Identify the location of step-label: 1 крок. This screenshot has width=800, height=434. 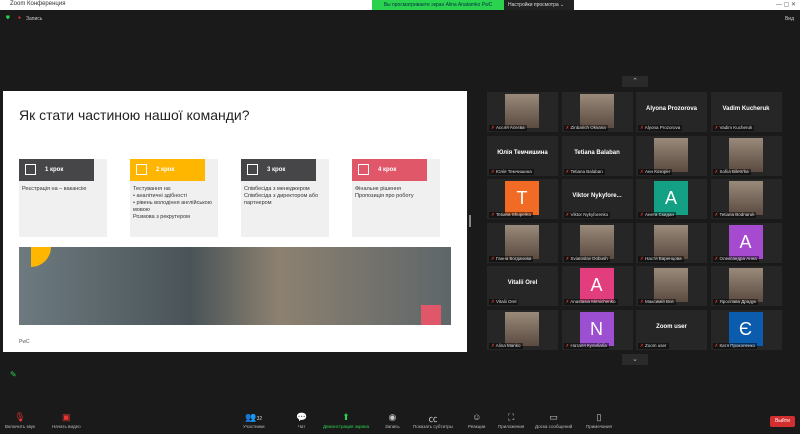
(54, 170).